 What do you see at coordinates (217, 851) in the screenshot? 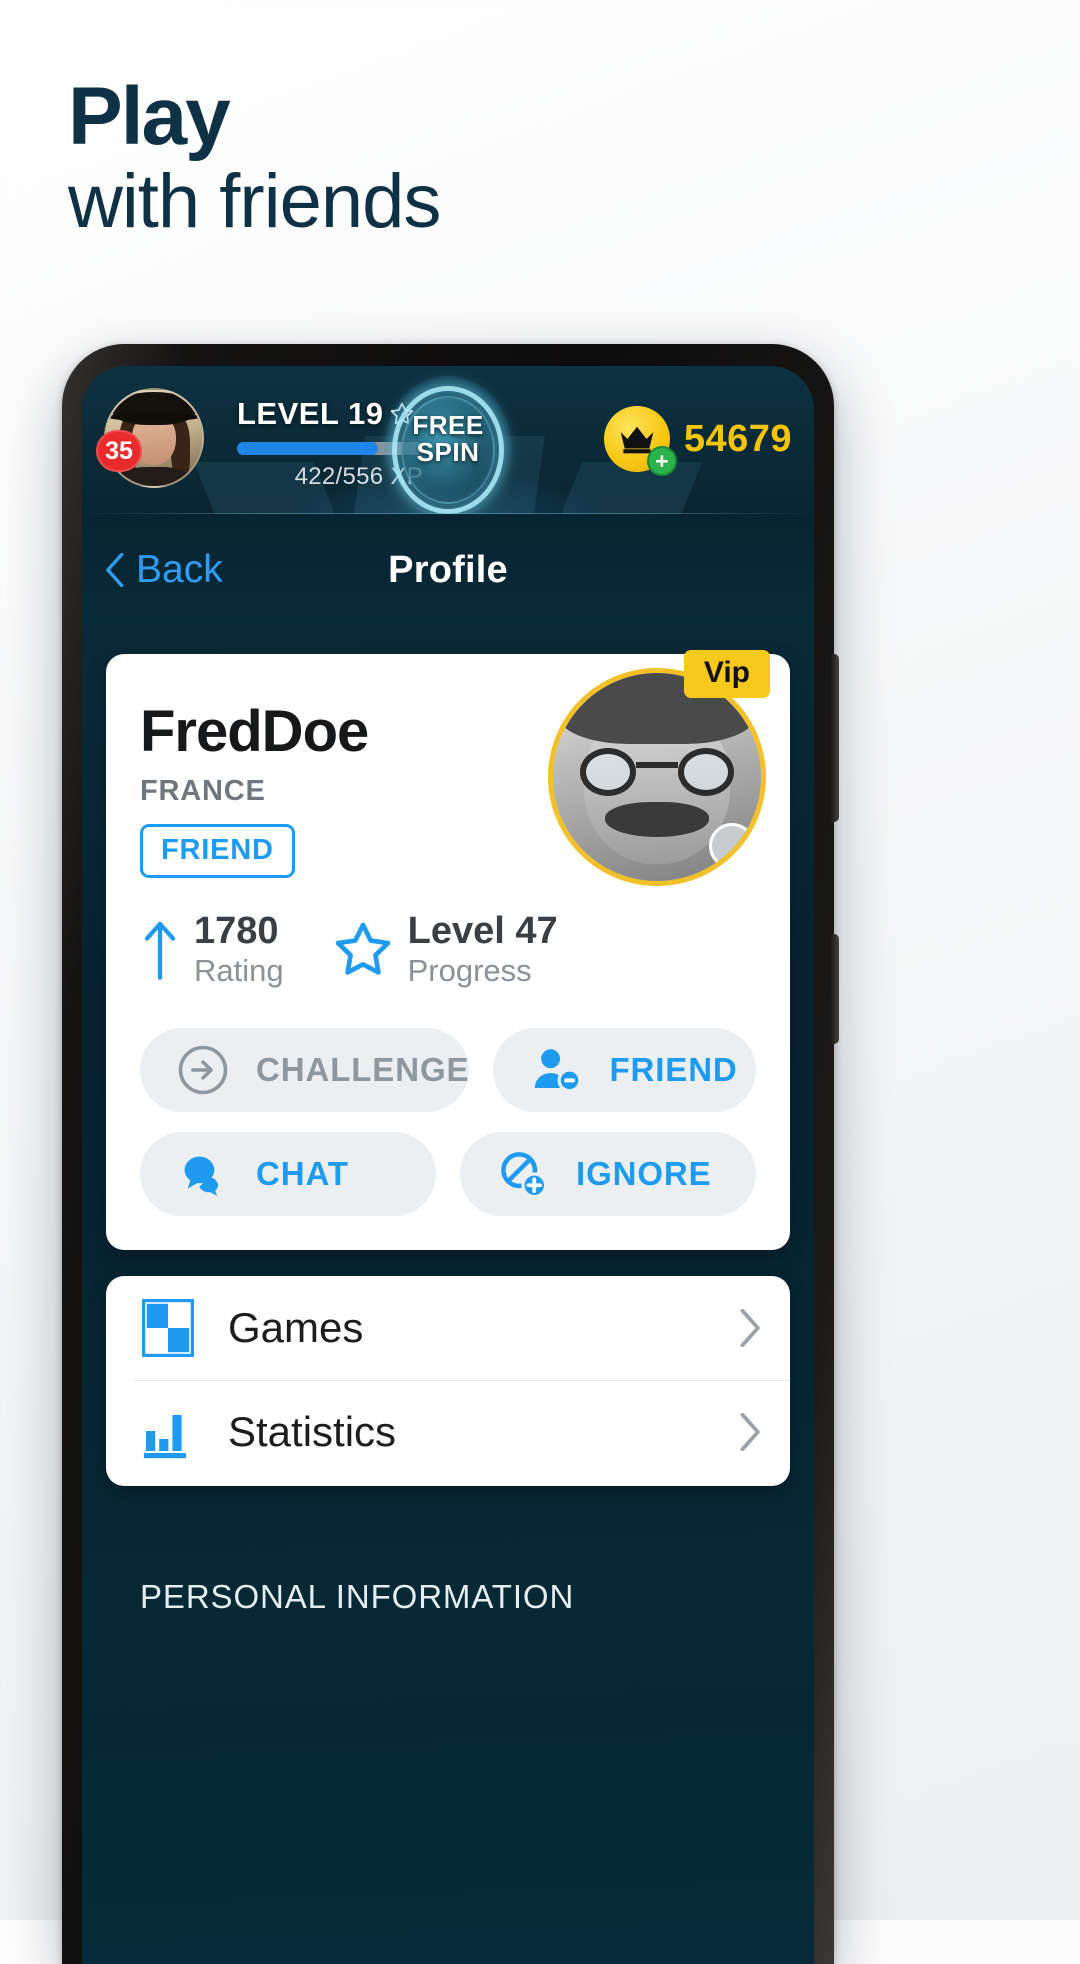
I see `relation-badge: FRIEND` at bounding box center [217, 851].